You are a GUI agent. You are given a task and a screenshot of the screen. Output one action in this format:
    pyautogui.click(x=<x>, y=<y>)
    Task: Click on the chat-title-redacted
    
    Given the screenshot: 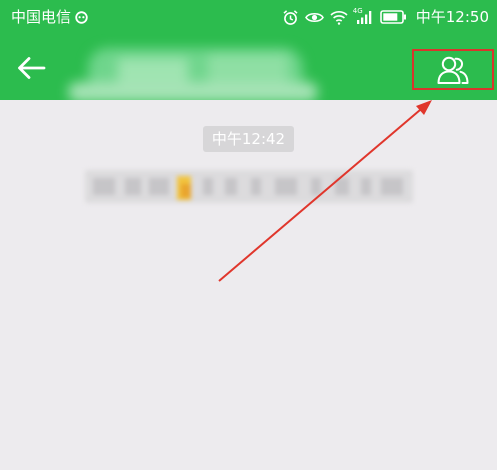 What is the action you would take?
    pyautogui.click(x=195, y=73)
    